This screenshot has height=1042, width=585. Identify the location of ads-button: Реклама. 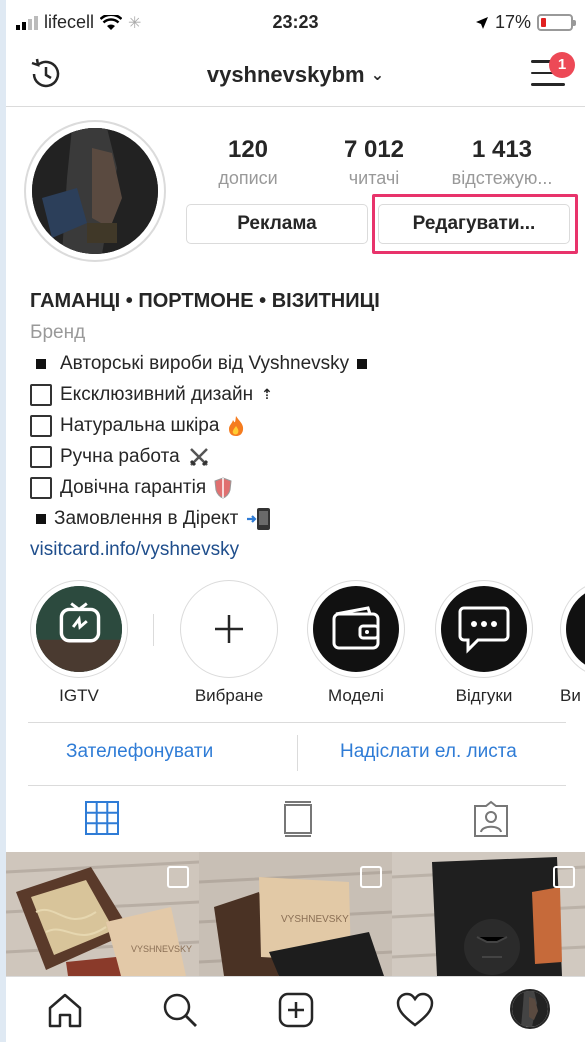
(277, 224).